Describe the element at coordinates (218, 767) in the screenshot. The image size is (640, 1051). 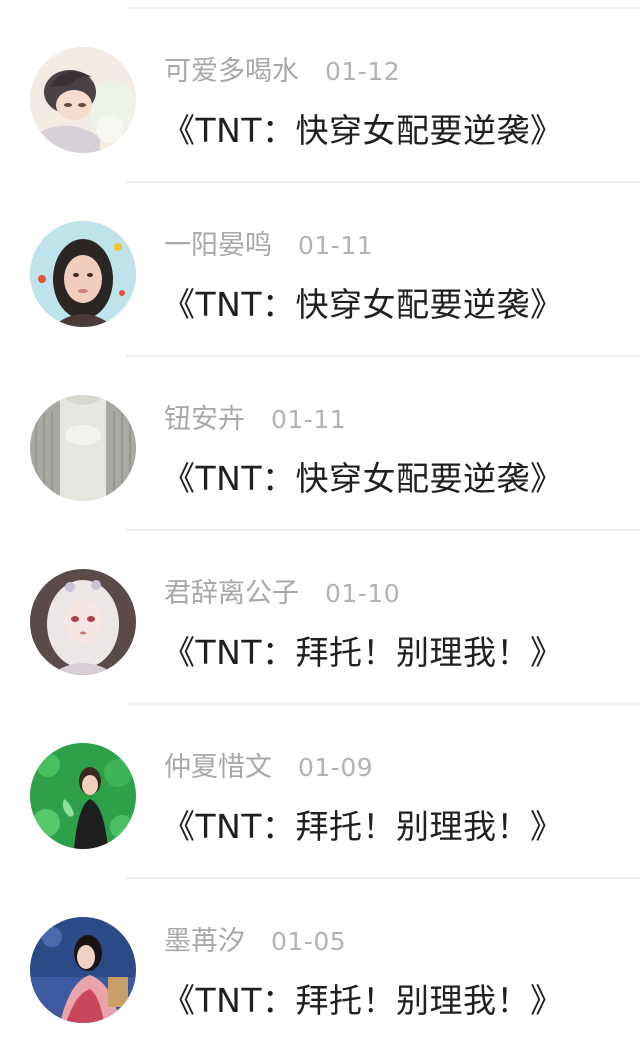
I see `username: 仲夏惜文` at that location.